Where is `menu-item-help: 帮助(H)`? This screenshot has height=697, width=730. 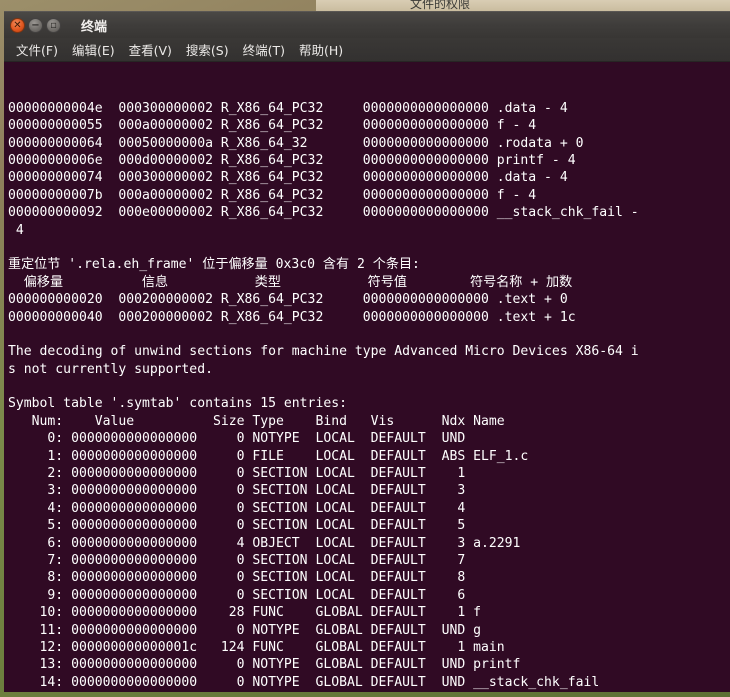
menu-item-help: 帮助(H) is located at coordinates (321, 49).